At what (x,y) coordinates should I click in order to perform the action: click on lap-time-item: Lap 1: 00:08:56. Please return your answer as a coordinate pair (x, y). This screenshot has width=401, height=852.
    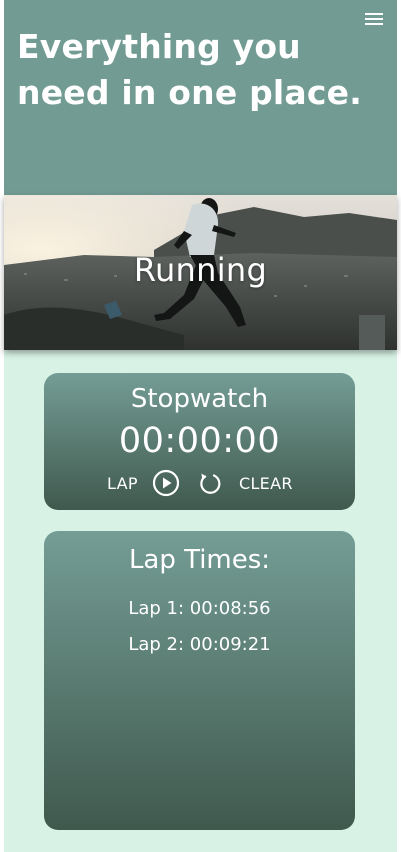
    Looking at the image, I should click on (199, 608).